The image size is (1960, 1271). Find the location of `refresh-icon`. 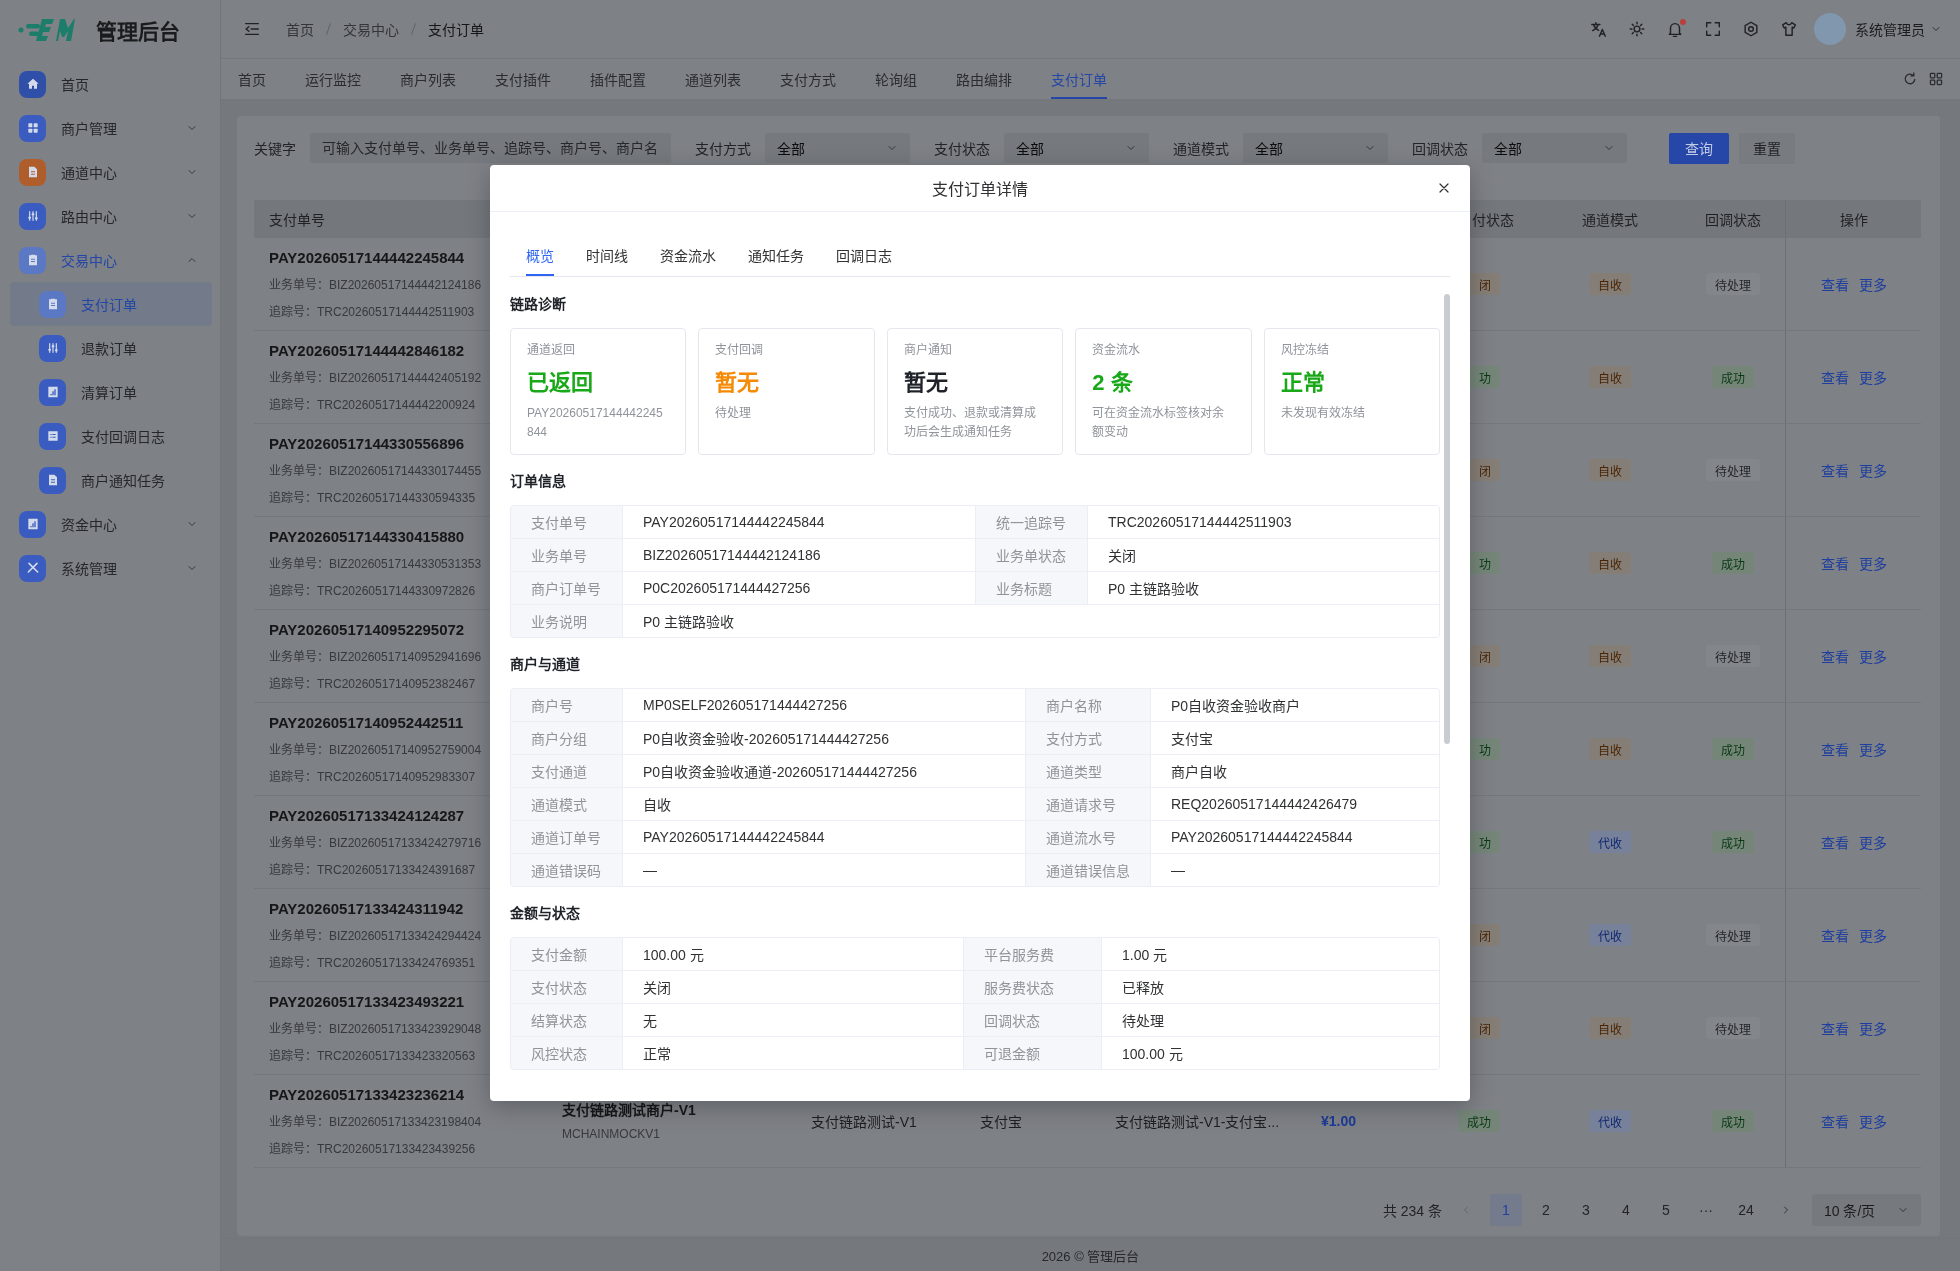

refresh-icon is located at coordinates (1910, 79).